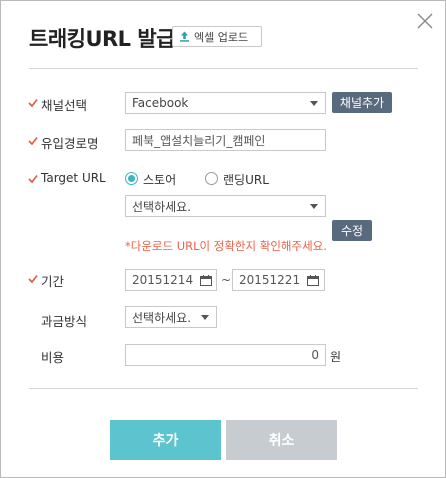 The height and width of the screenshot is (478, 446). I want to click on radio-landing-url-label: 랜딩URL, so click(246, 180).